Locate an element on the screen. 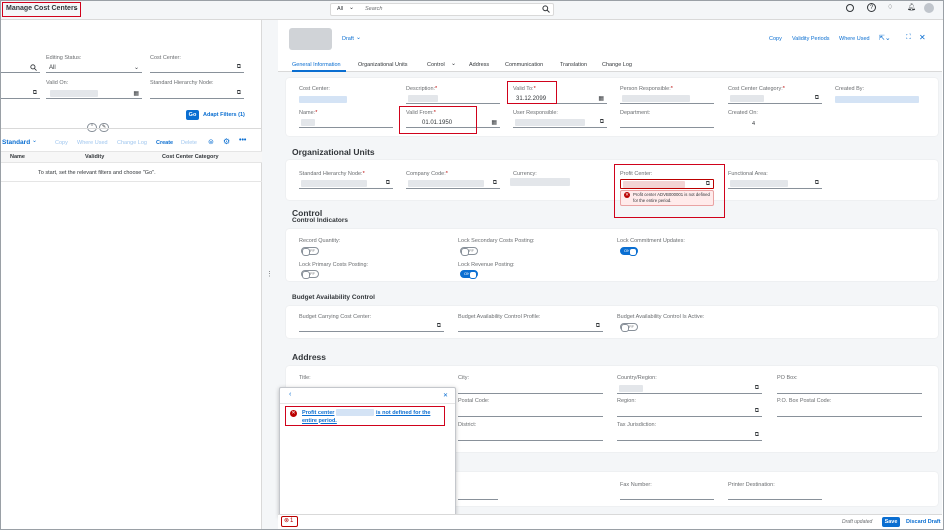 The width and height of the screenshot is (944, 530). delete-button: Delete is located at coordinates (189, 143).